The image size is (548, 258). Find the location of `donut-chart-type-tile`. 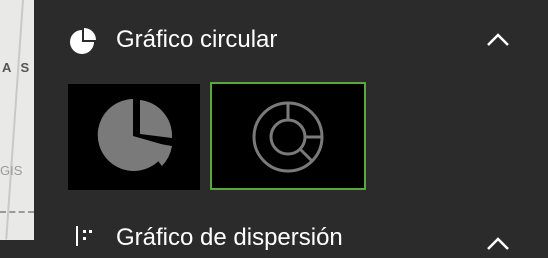

donut-chart-type-tile is located at coordinates (288, 136).